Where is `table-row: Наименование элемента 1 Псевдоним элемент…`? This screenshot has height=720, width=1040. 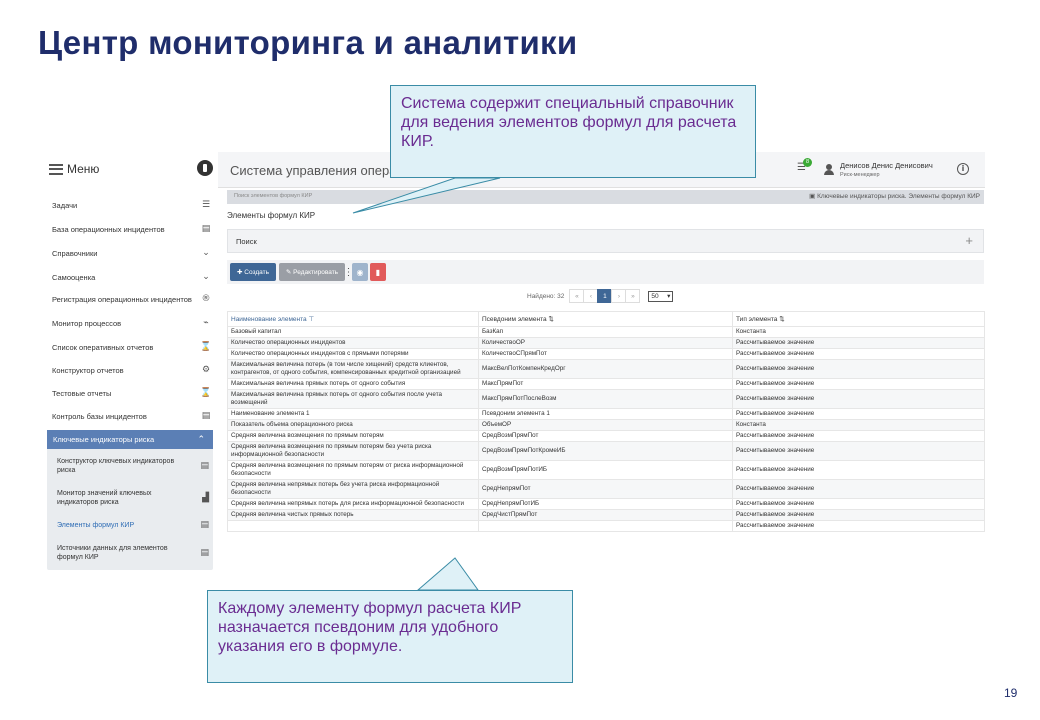 table-row: Наименование элемента 1 Псевдоним элемент… is located at coordinates (606, 414).